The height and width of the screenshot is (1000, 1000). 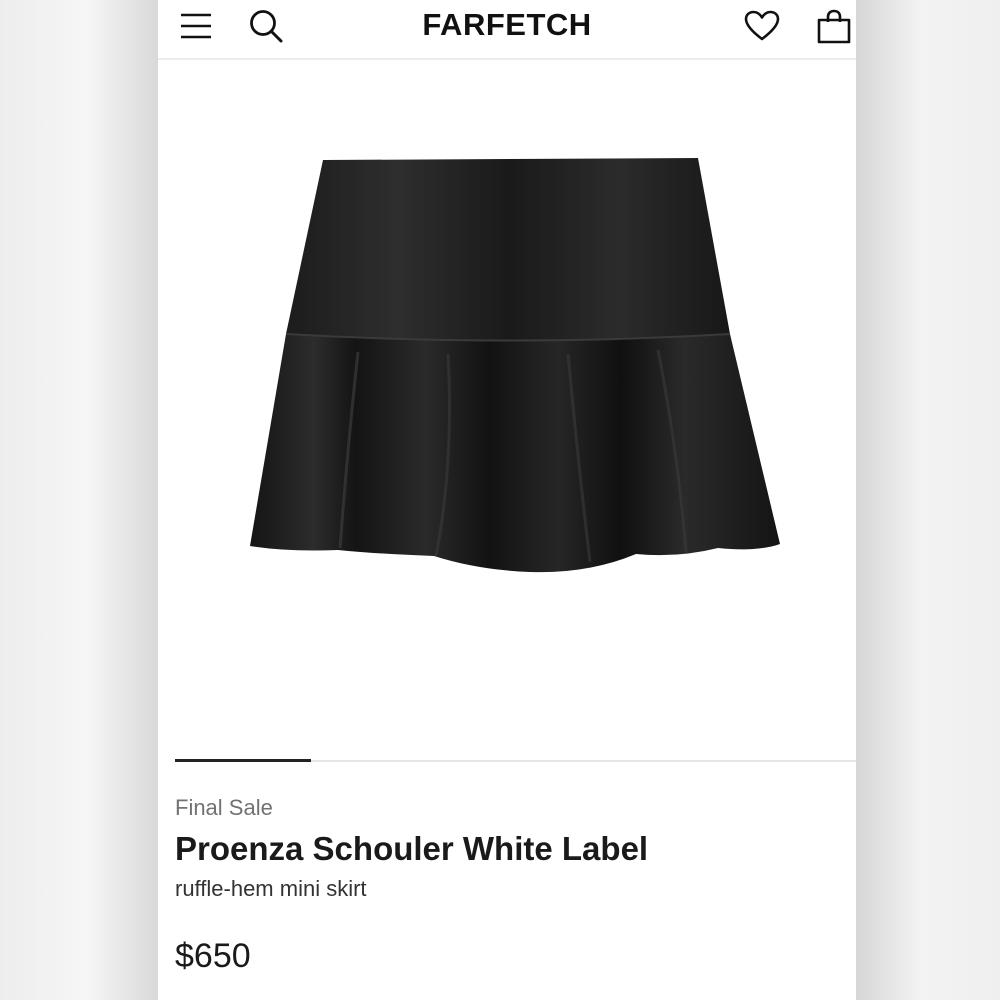 I want to click on shopping-bag-icon, so click(x=834, y=26).